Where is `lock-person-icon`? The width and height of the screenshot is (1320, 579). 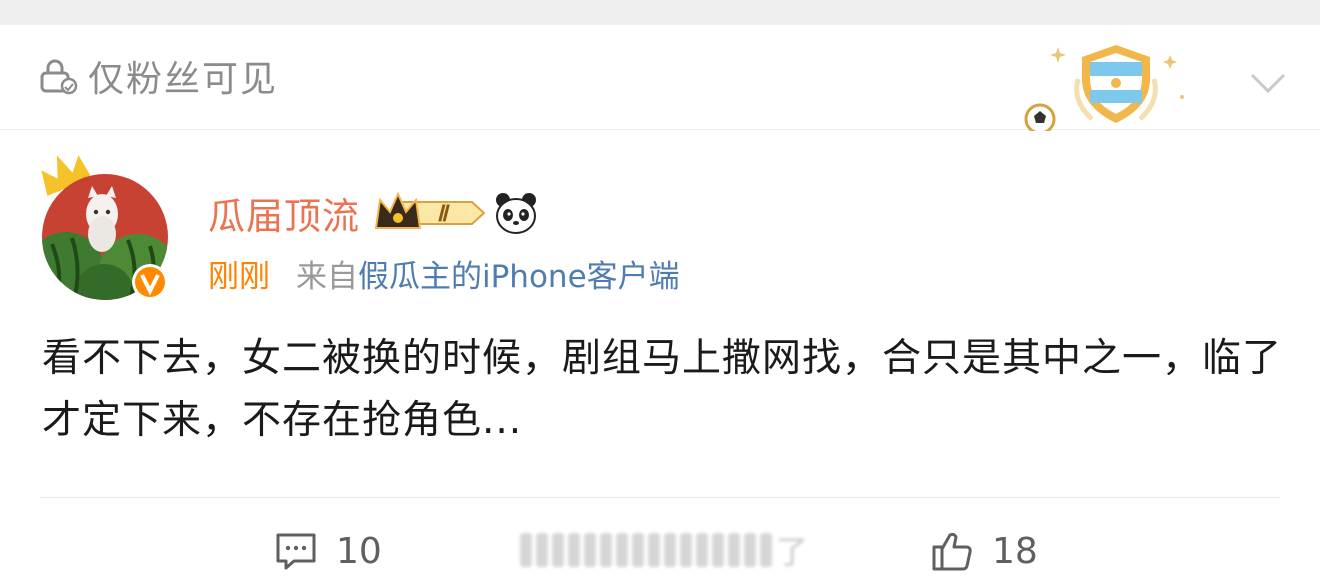
lock-person-icon is located at coordinates (59, 77).